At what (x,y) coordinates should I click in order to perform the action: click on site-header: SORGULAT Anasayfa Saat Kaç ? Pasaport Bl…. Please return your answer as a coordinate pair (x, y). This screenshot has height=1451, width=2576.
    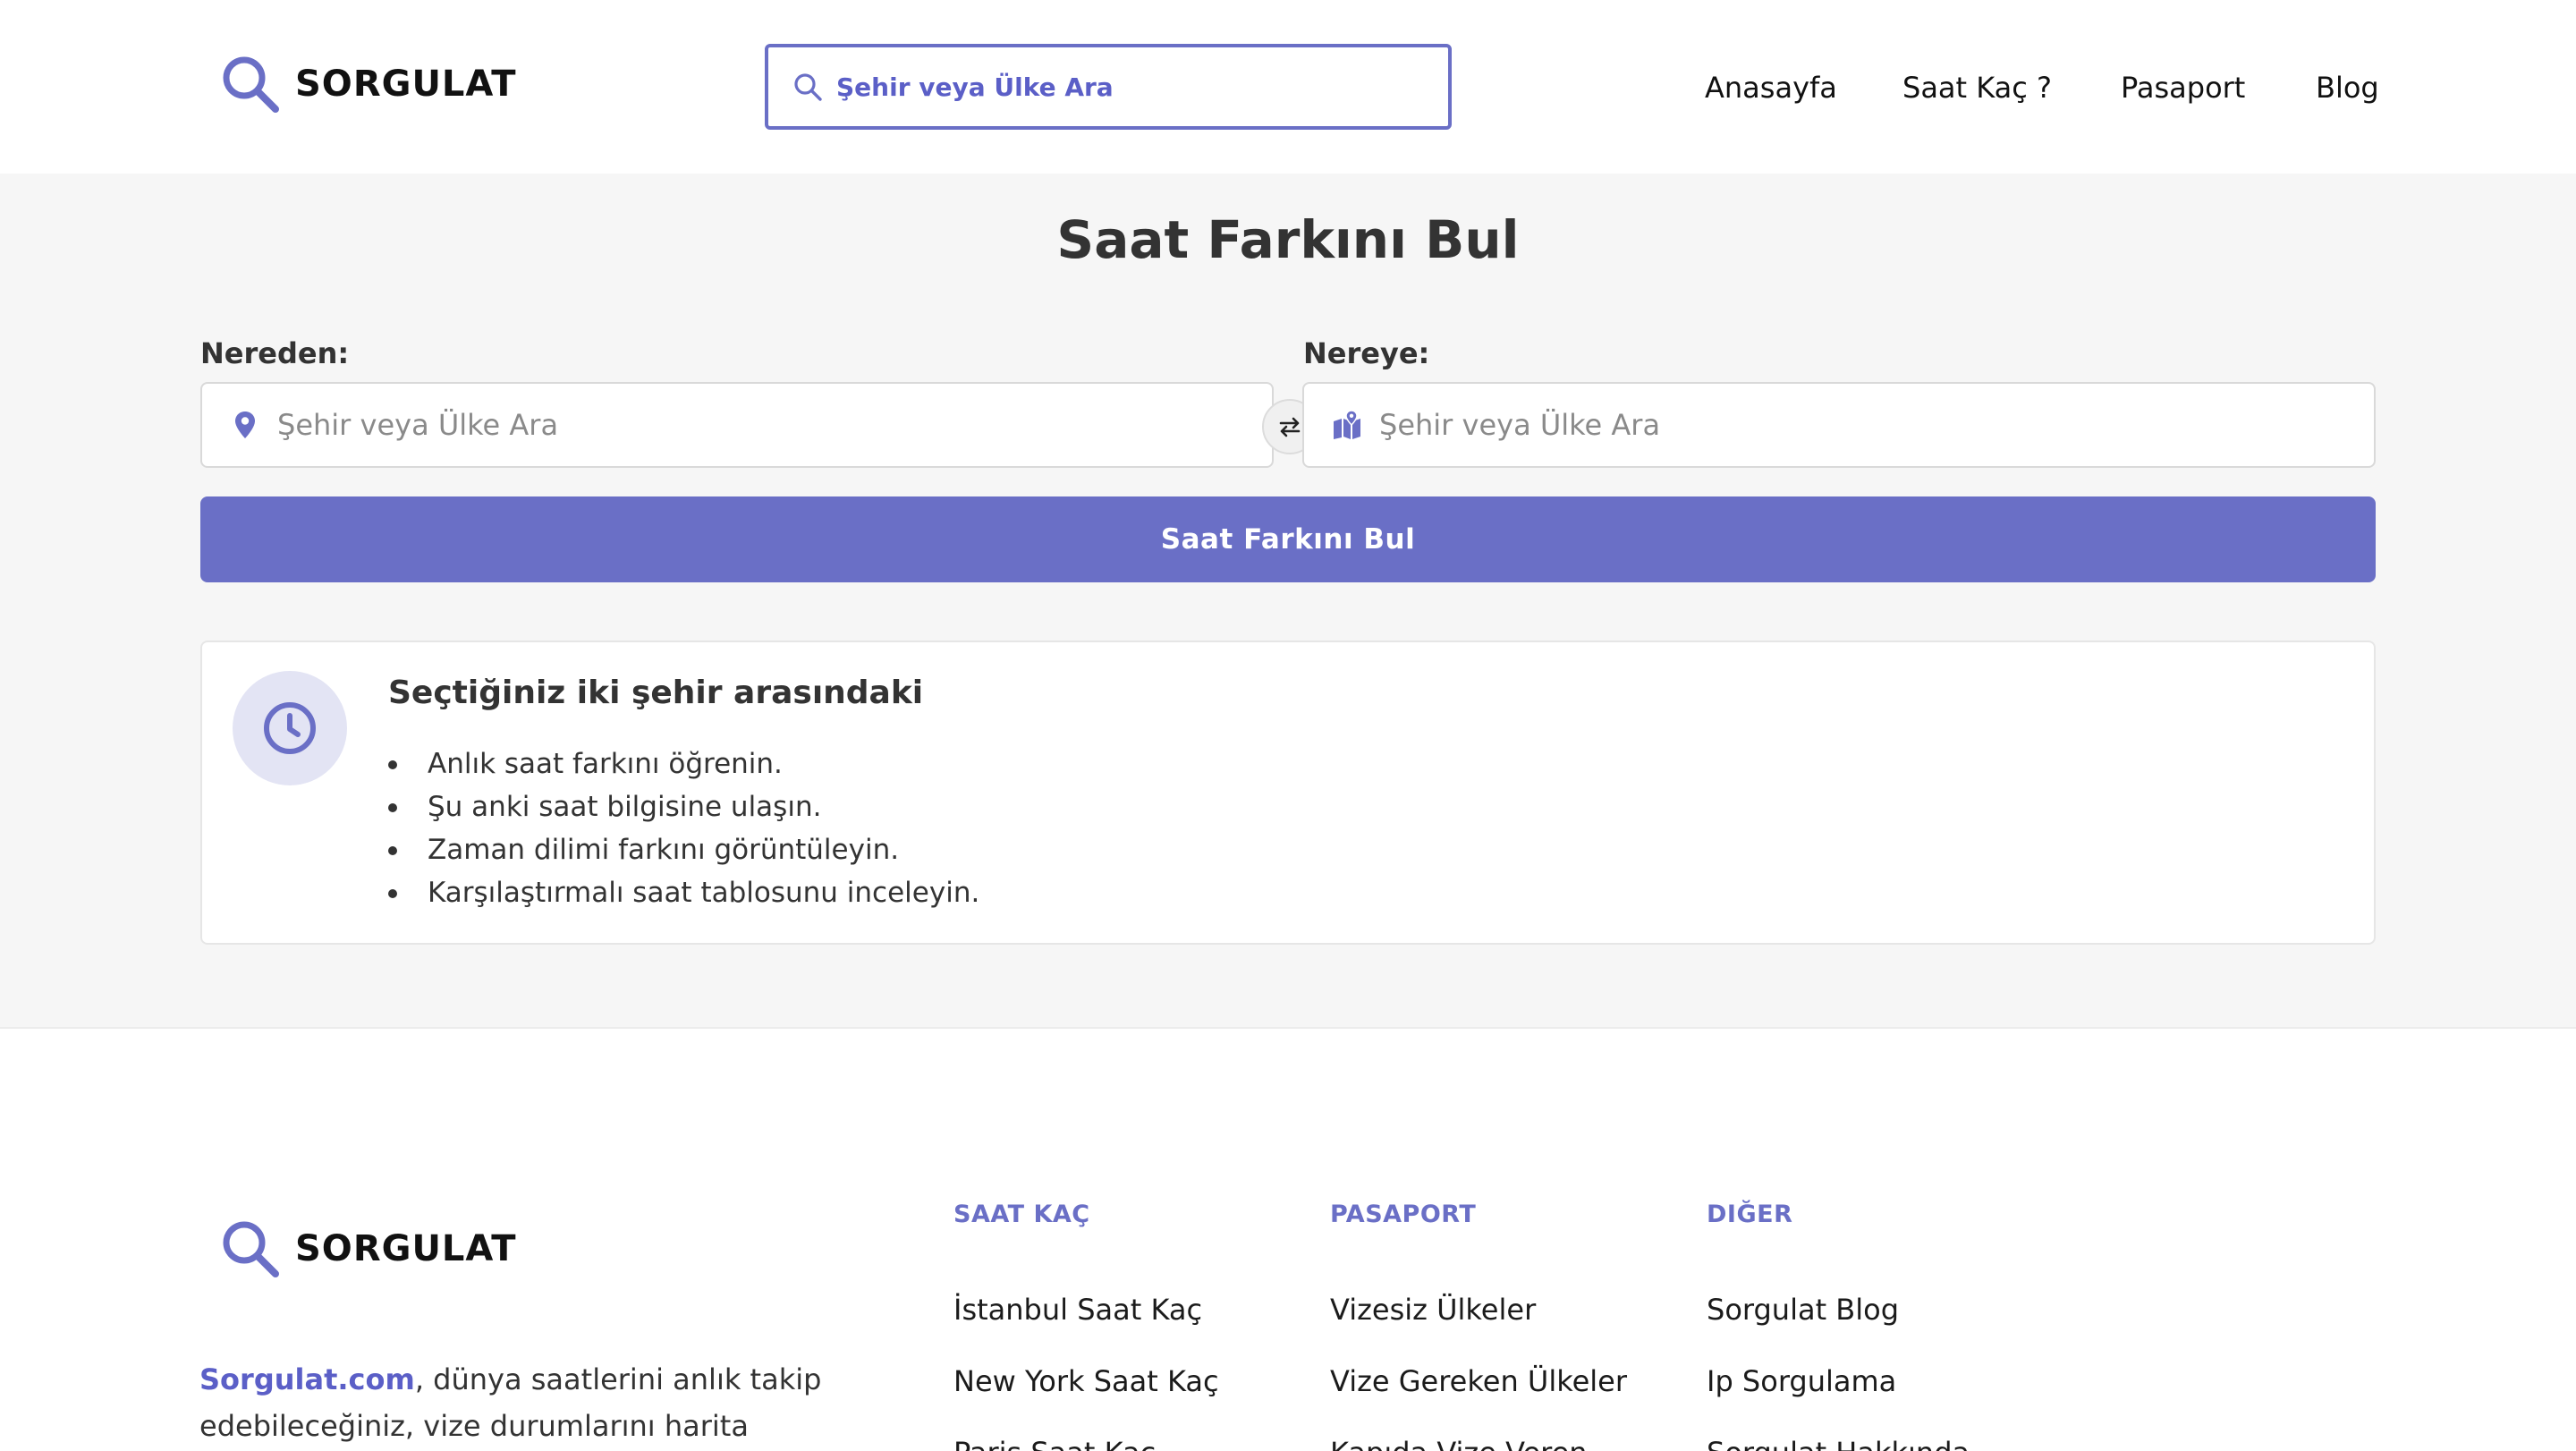
    Looking at the image, I should click on (1288, 87).